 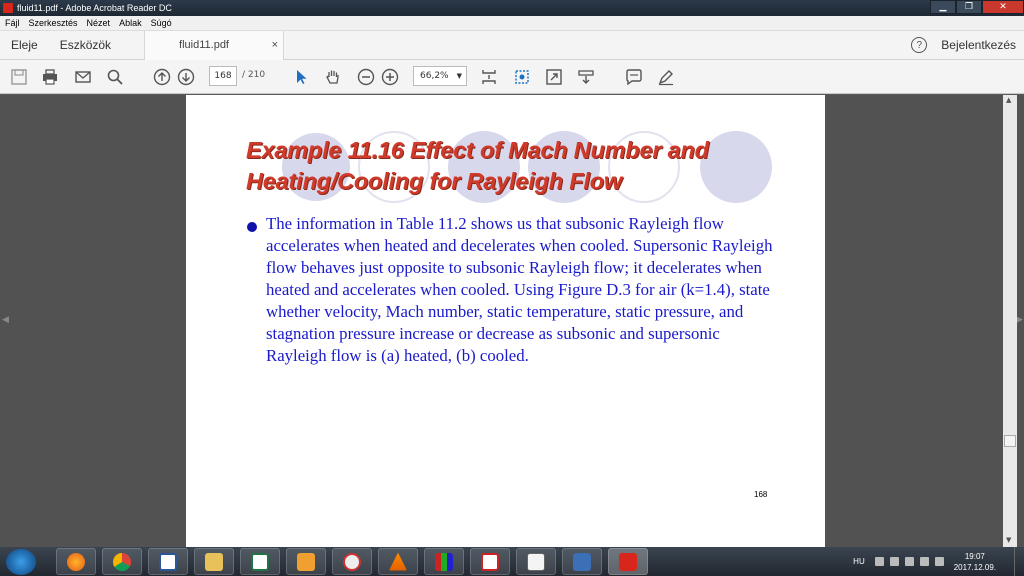 What do you see at coordinates (5, 320) in the screenshot?
I see `left-panel-toggle-icon: ◀` at bounding box center [5, 320].